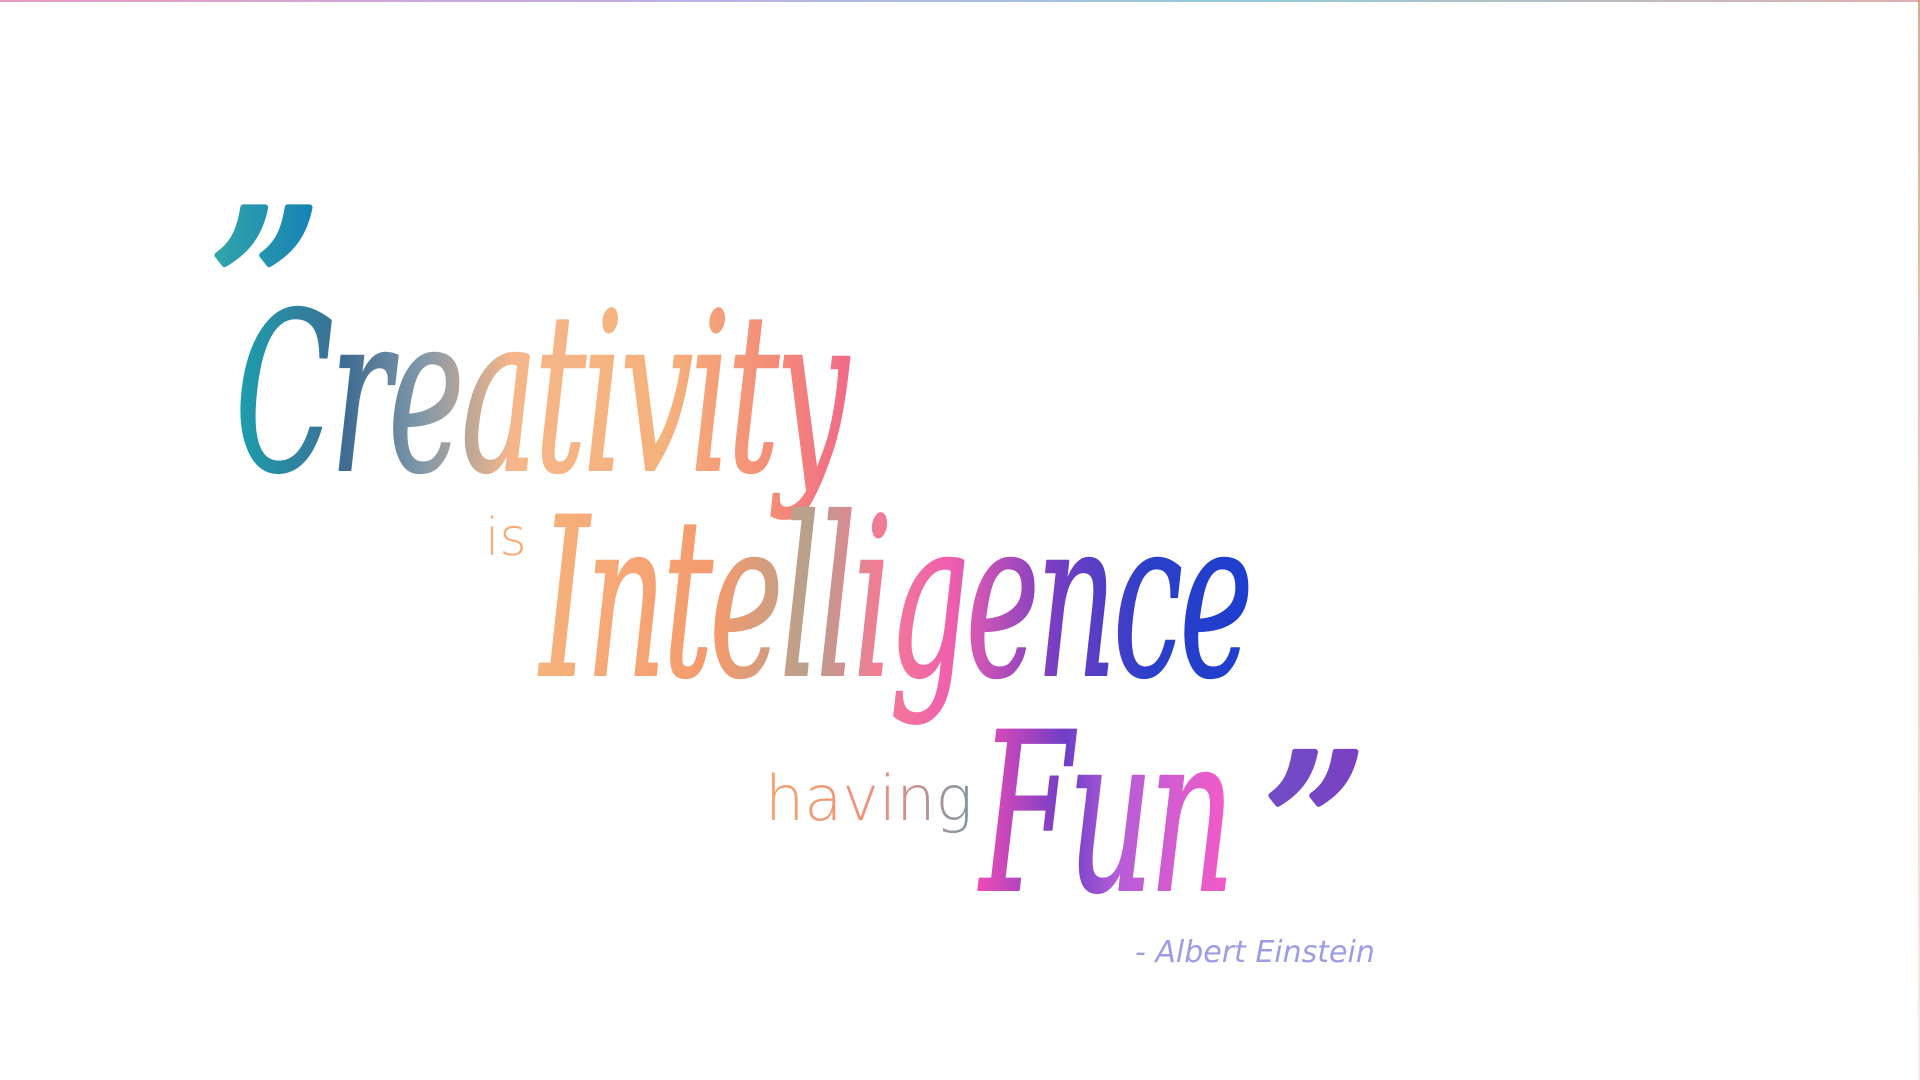 This screenshot has height=1080, width=1920. I want to click on word-fun: Fun, so click(1104, 814).